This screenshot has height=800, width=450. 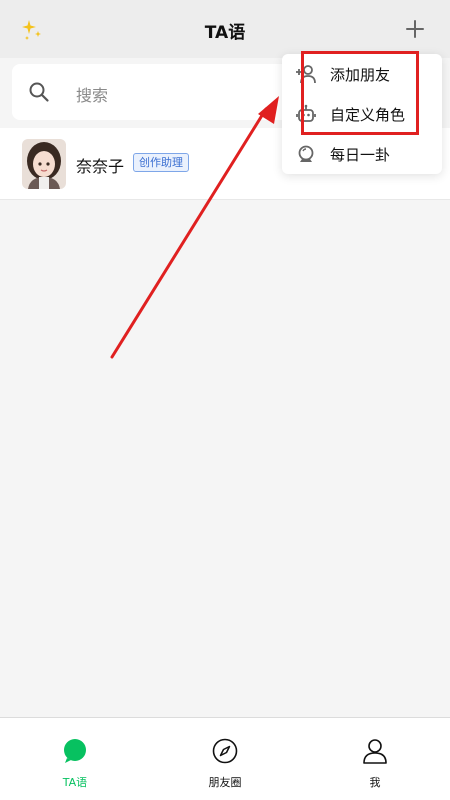 I want to click on role-badge: 创作助理, so click(x=161, y=162).